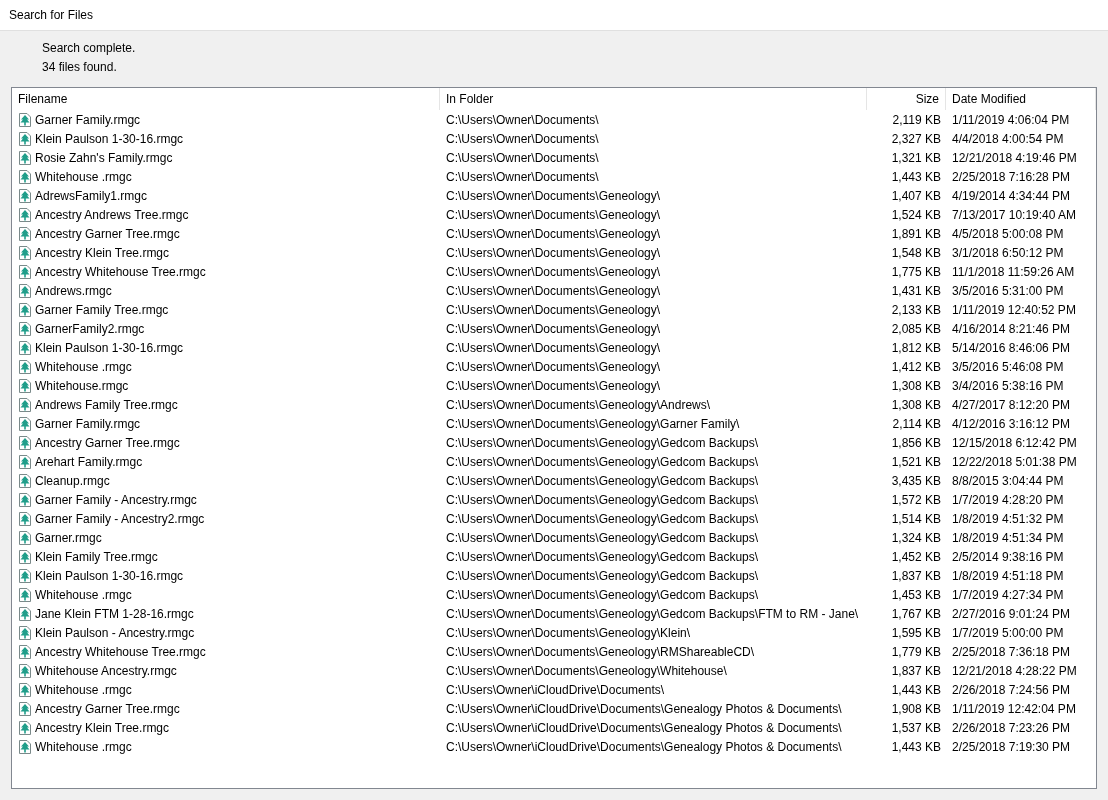  What do you see at coordinates (120, 519) in the screenshot?
I see `file-name: Garner Family - Ancestry2.rmgc` at bounding box center [120, 519].